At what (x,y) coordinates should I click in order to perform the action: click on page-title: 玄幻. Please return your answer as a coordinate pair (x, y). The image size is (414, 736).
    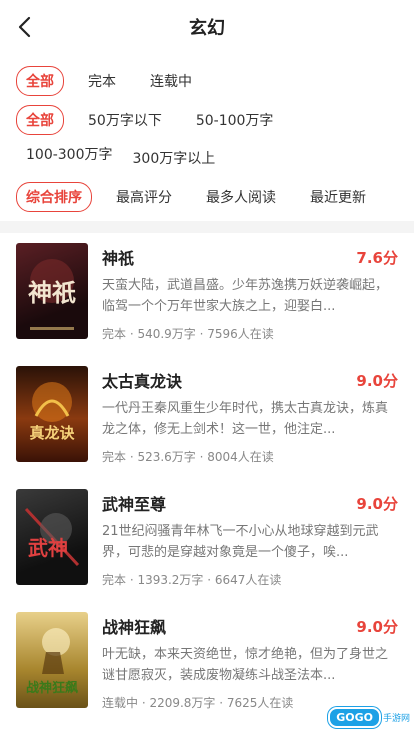
    Looking at the image, I should click on (207, 28).